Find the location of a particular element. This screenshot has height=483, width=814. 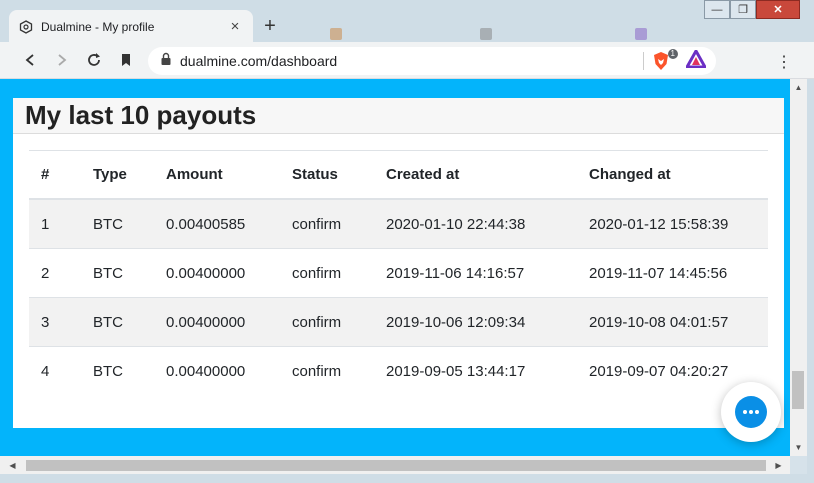

vertical-scroll-thumb is located at coordinates (798, 390).